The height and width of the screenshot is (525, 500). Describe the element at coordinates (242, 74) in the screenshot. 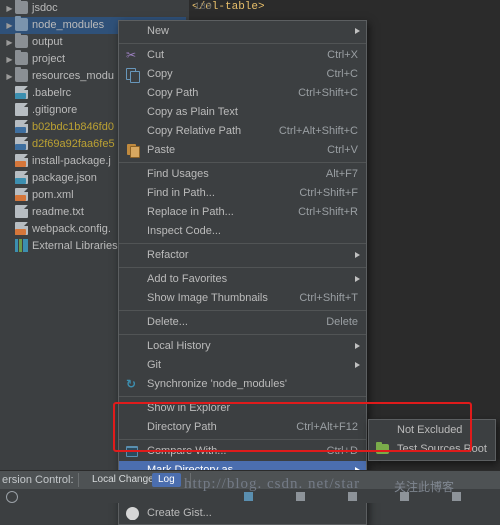

I see `menu-item: Copy Ctrl+C` at that location.